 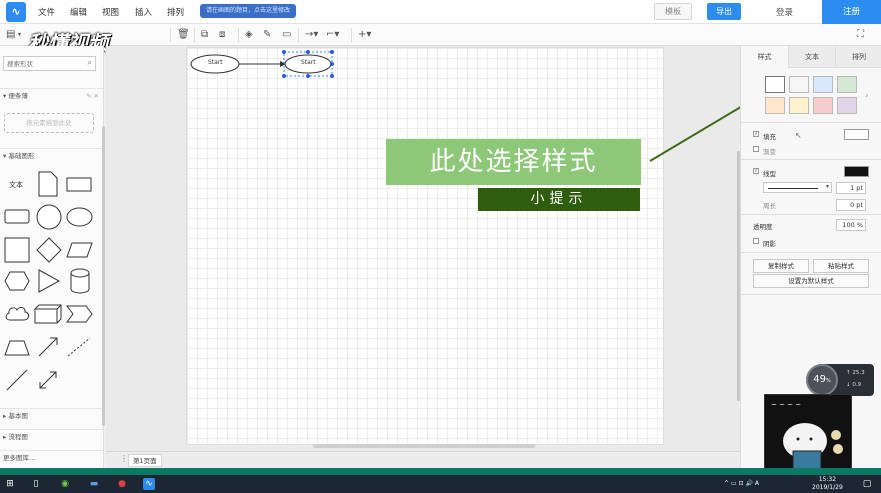 What do you see at coordinates (267, 35) in the screenshot?
I see `line-color-icon: ✎` at bounding box center [267, 35].